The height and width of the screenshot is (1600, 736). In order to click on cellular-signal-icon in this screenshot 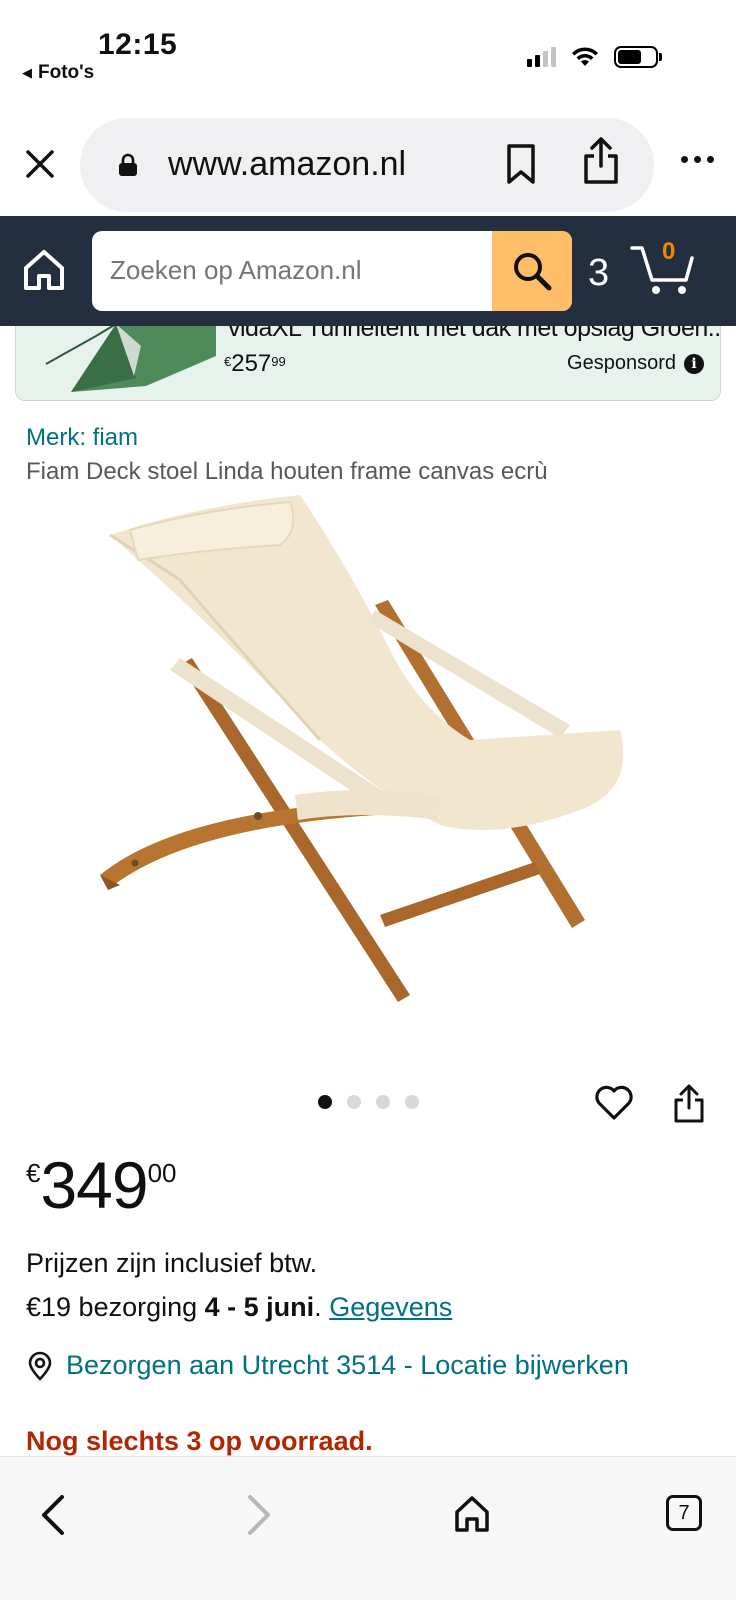, I will do `click(541, 57)`.